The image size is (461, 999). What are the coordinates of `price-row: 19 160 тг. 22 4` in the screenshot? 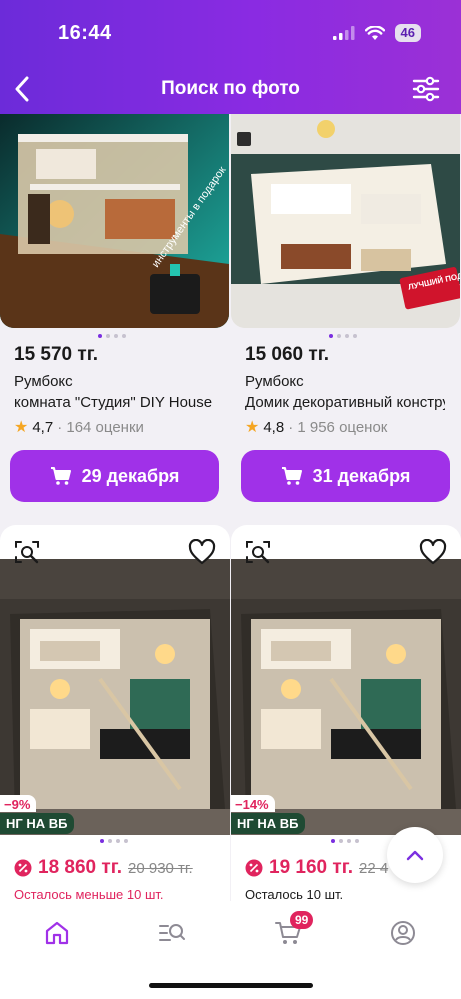 It's located at (316, 868).